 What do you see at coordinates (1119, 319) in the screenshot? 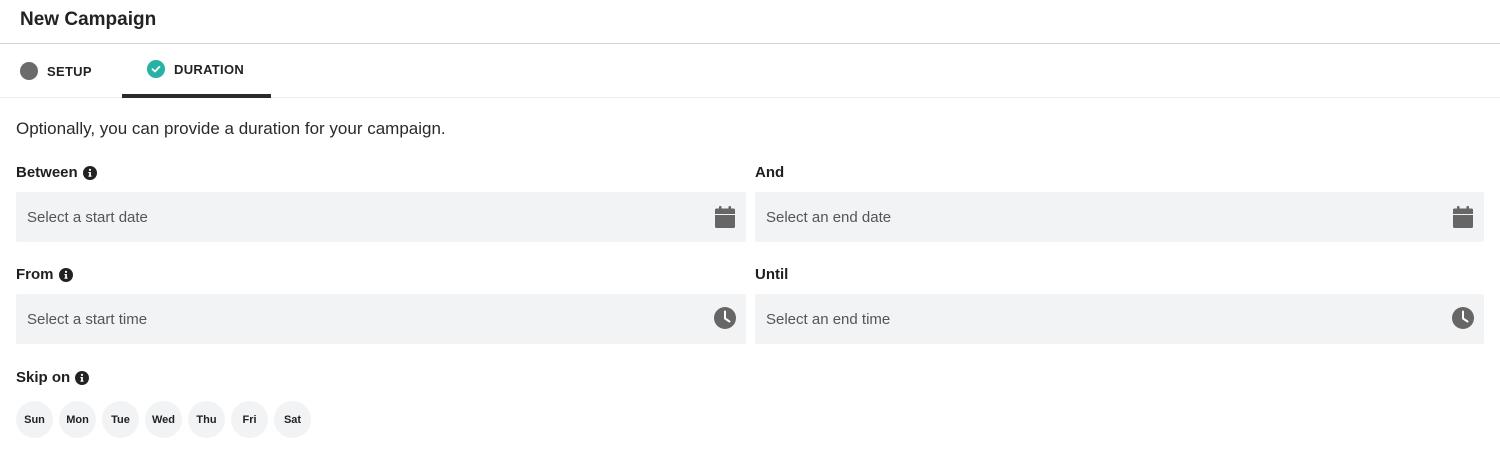
I see `end-time-input: Select an end time` at bounding box center [1119, 319].